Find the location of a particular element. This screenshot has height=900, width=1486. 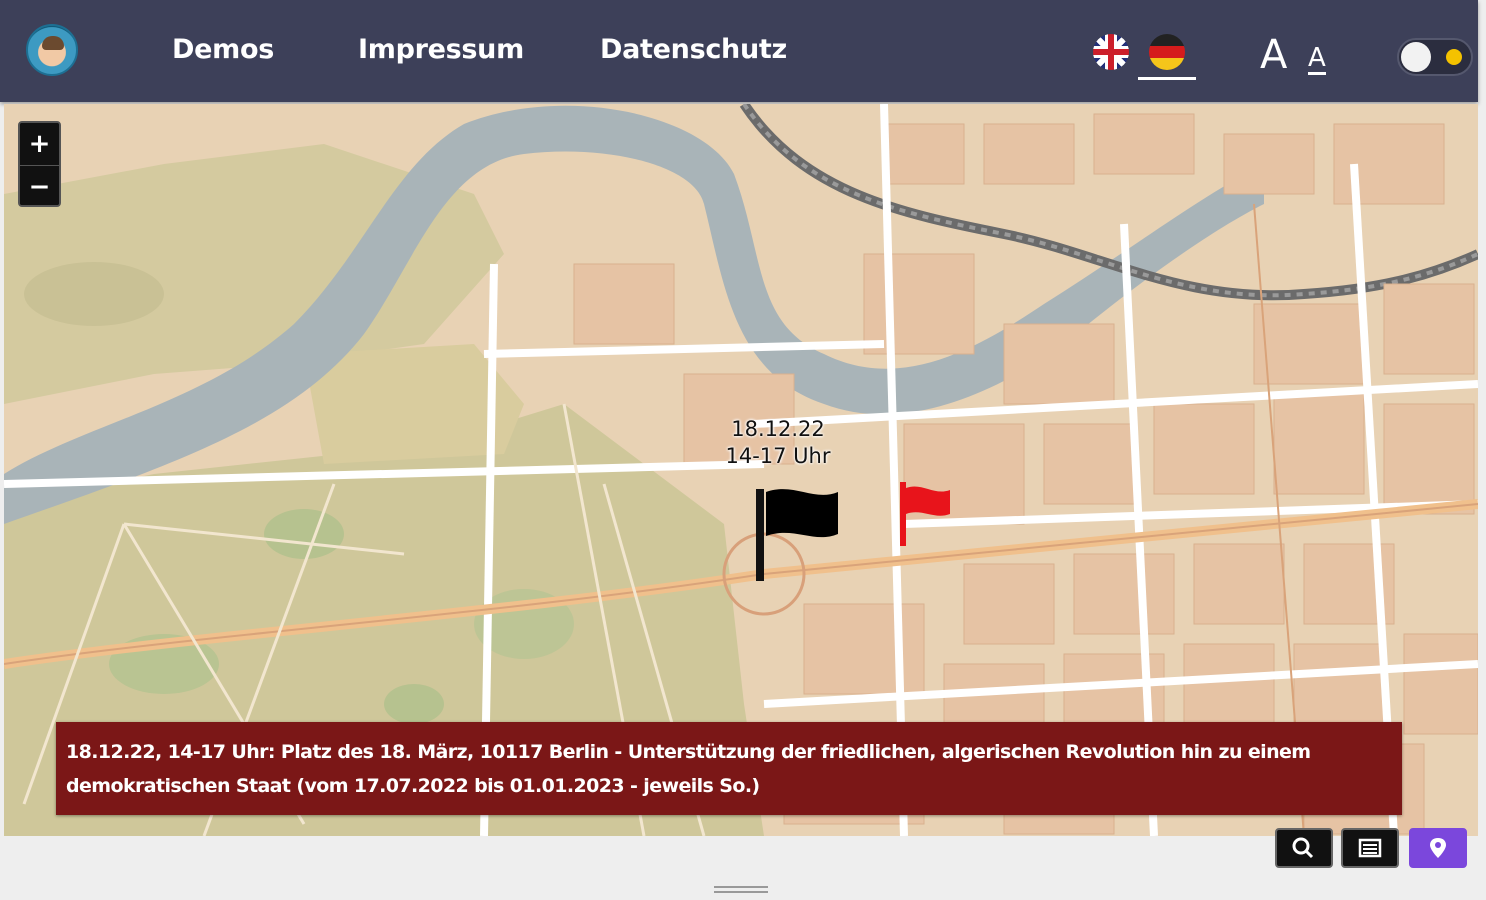

drag-handle is located at coordinates (741, 891).